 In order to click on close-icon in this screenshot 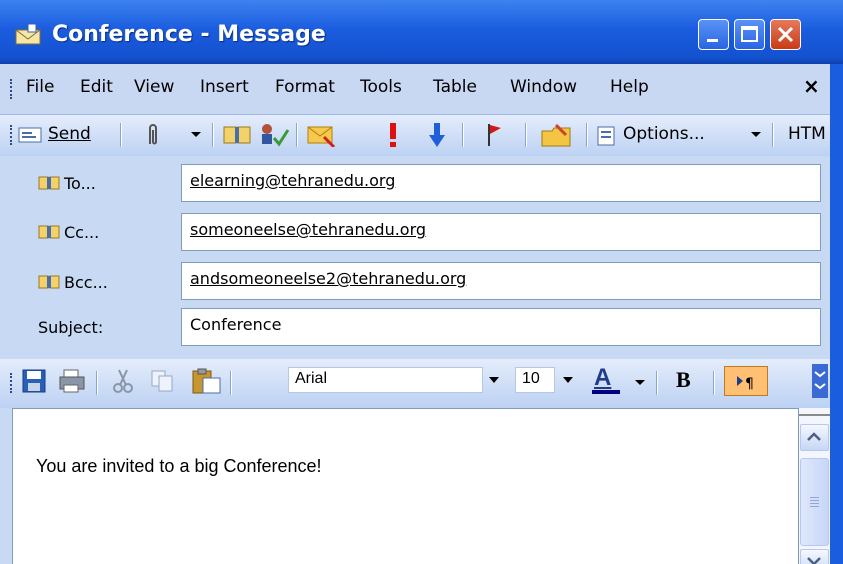, I will do `click(785, 34)`.